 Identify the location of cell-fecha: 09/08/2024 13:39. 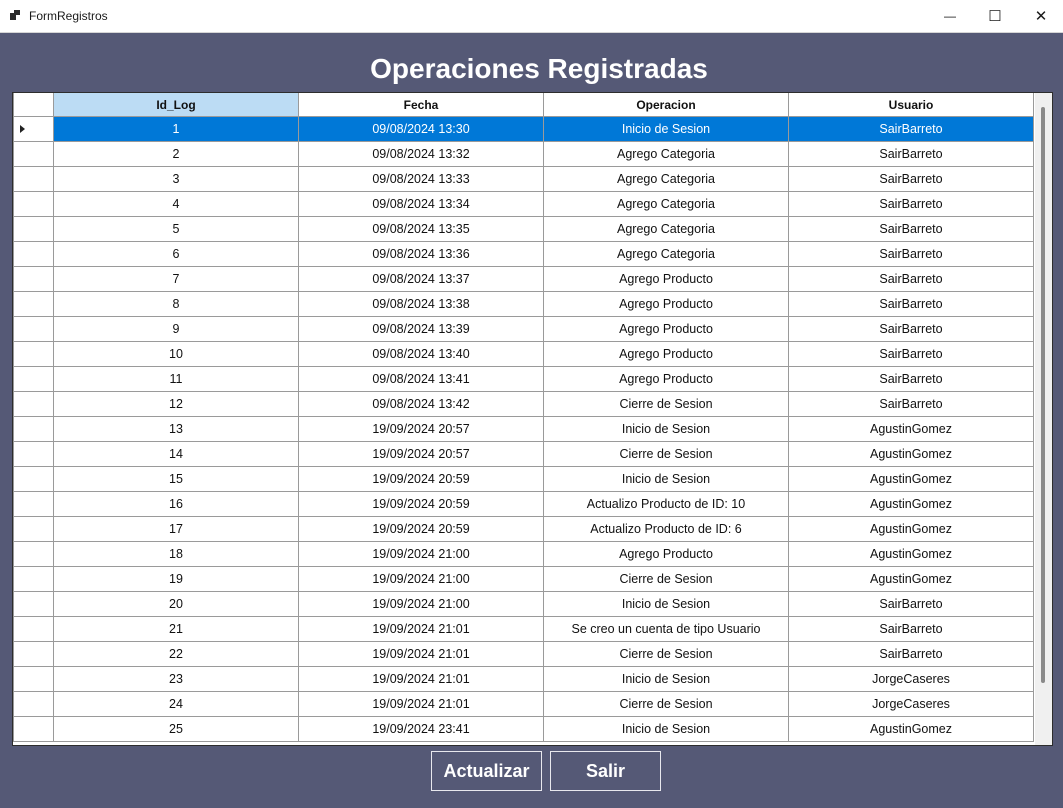
(421, 329).